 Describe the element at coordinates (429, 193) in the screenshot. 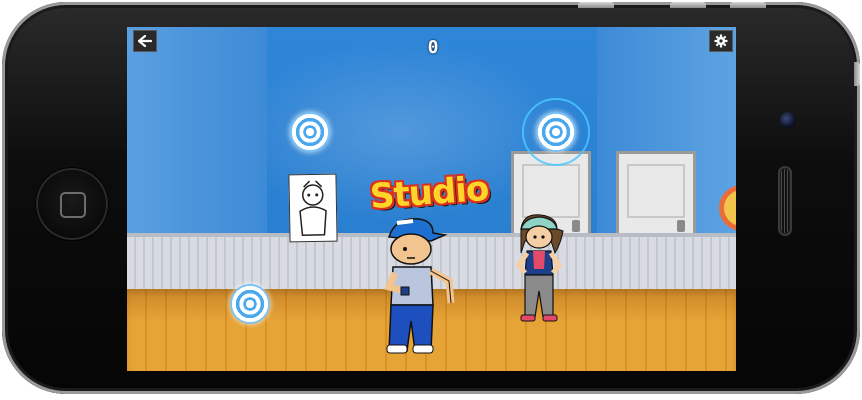

I see `studio-sign: Studio` at that location.